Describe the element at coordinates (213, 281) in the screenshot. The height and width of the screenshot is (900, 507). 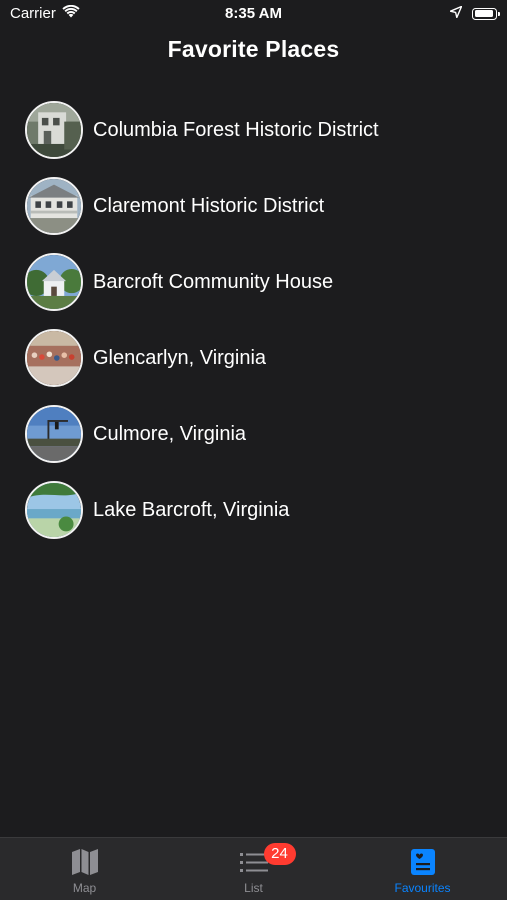
I see `place-name: Barcroft Community House` at that location.